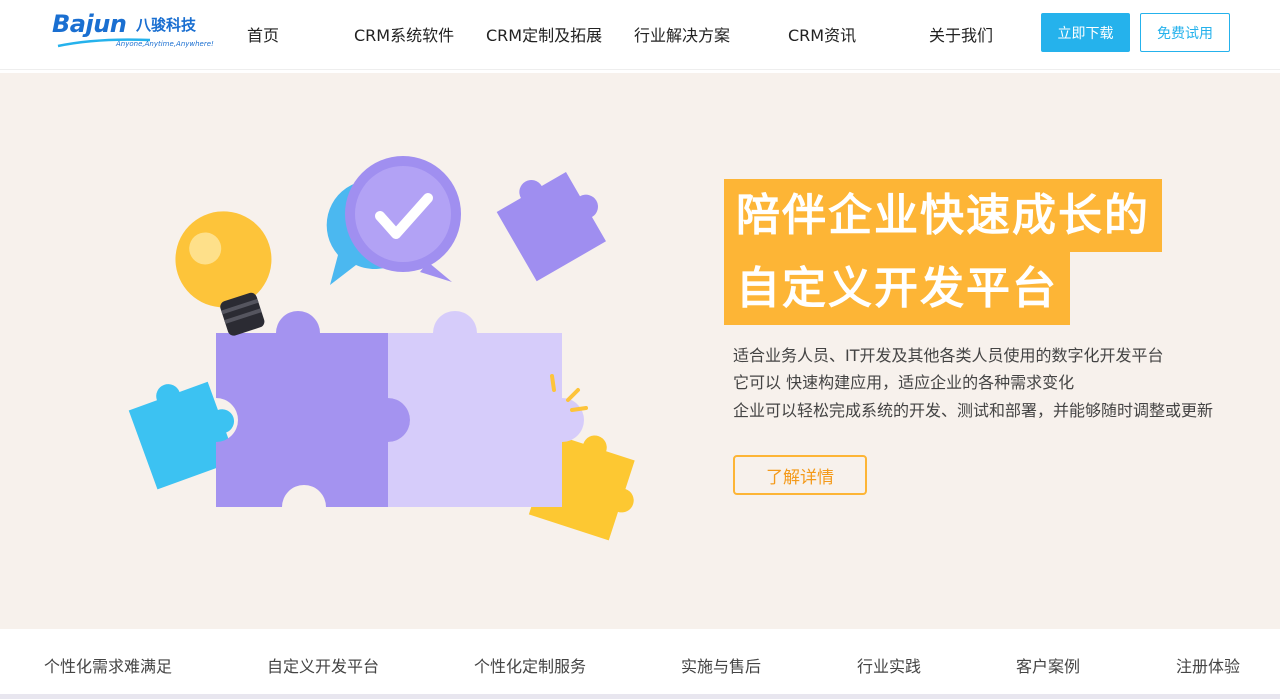  Describe the element at coordinates (551, 227) in the screenshot. I see `puzzle-piece-small-purple-icon` at that location.